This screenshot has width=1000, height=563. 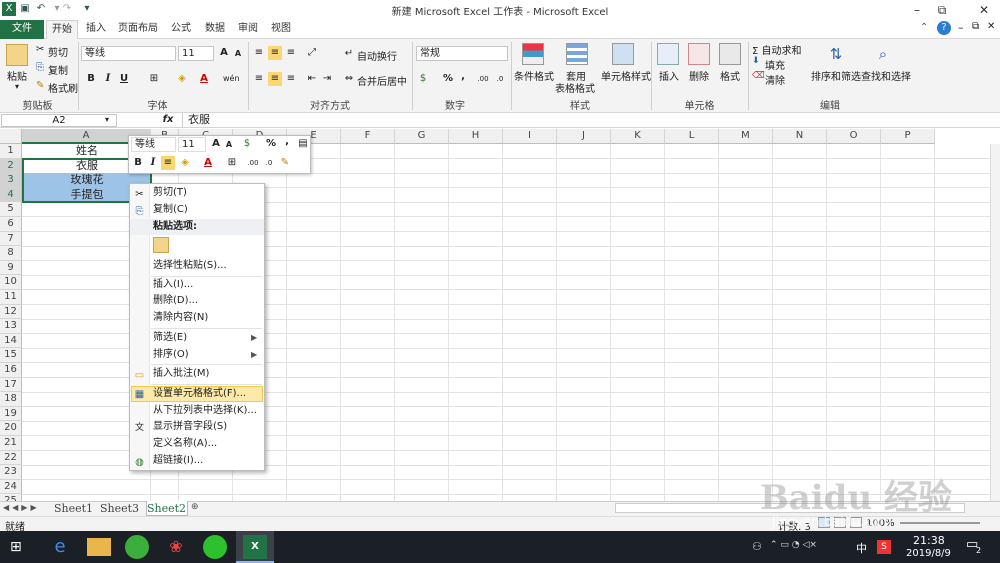 I want to click on menu-item-insert-comment: 插入批注(M), so click(x=197, y=374).